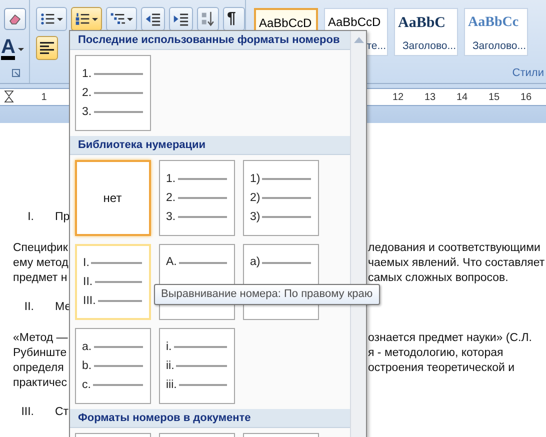 Image resolution: width=546 pixels, height=437 pixels. I want to click on section-header: Библиотека нумерации, so click(210, 145).